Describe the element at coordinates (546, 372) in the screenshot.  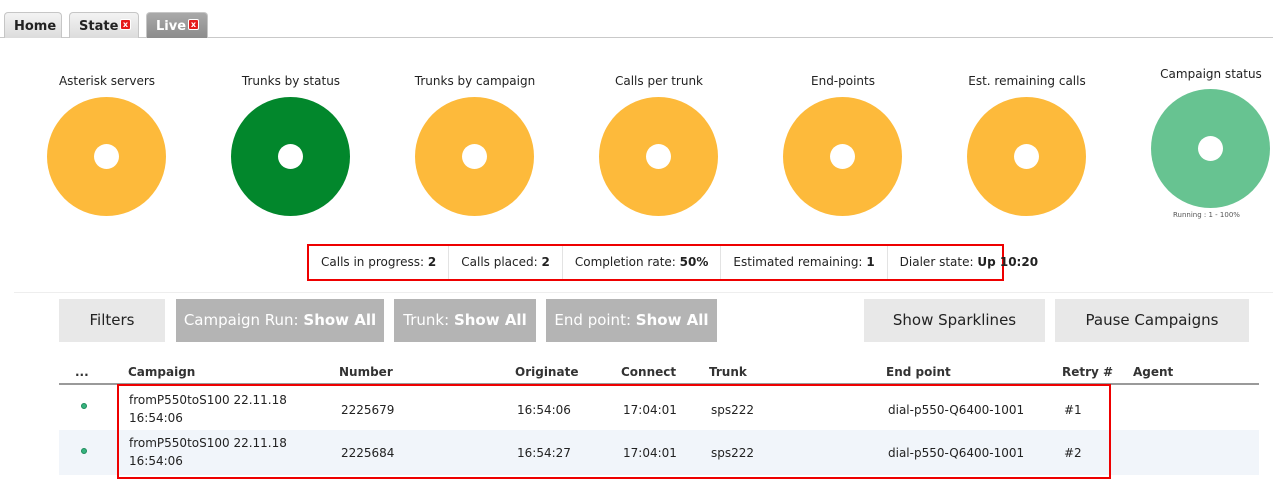
I see `column-header-originate: Originate` at that location.